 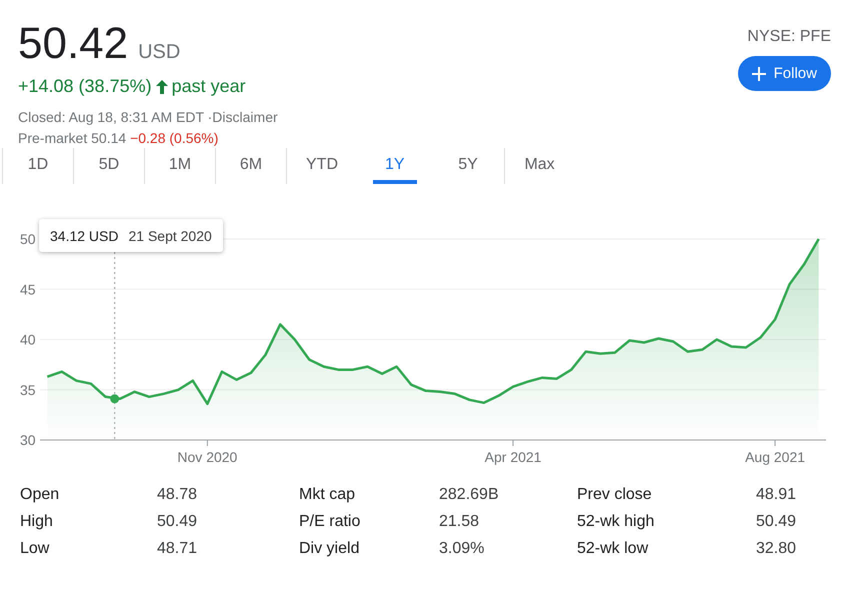 I want to click on stat-label: Low, so click(x=35, y=549).